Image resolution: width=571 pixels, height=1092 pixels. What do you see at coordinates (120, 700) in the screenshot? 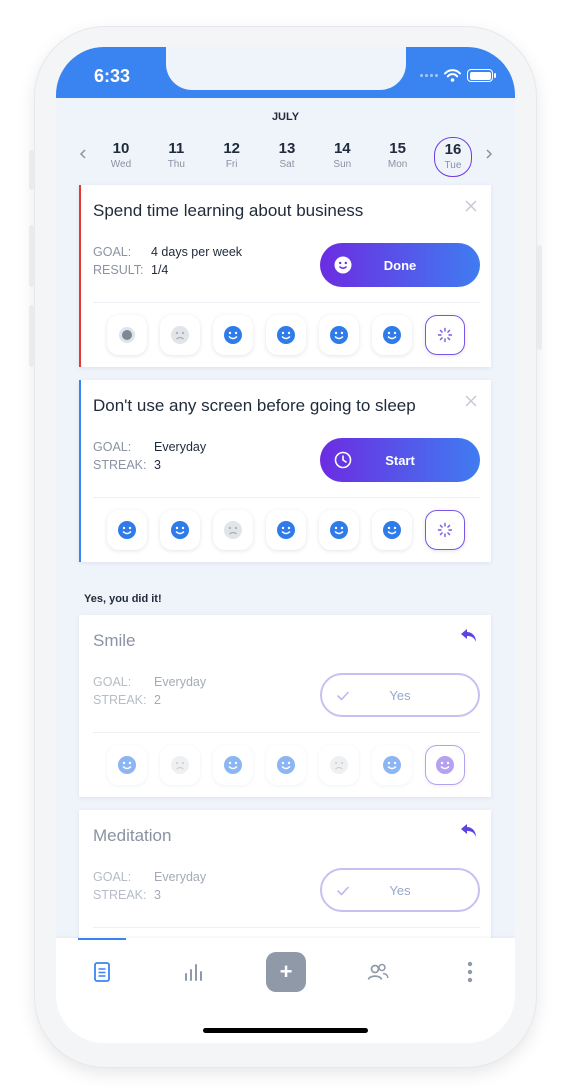
I see `streak-label: STREAK:` at bounding box center [120, 700].